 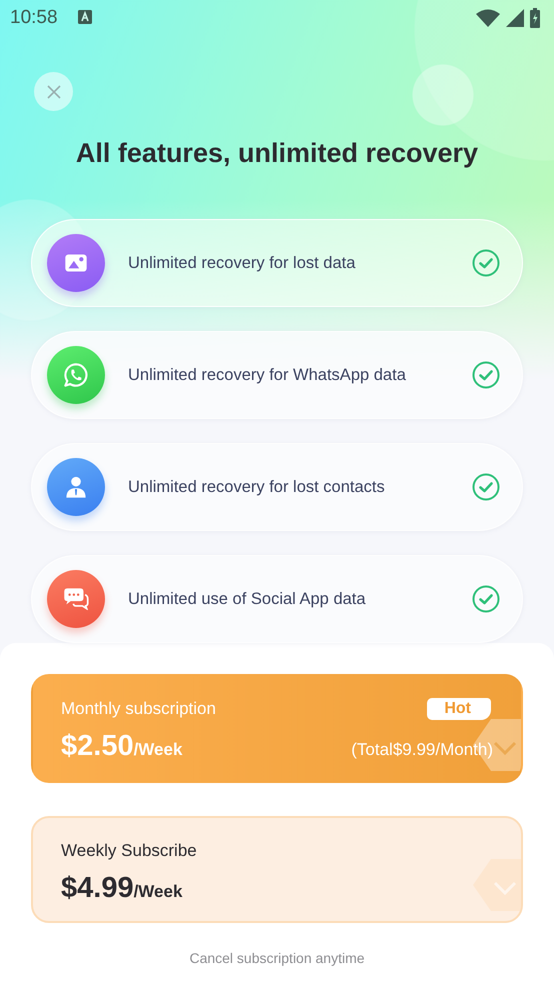 What do you see at coordinates (496, 885) in the screenshot?
I see `corner-check-icon` at bounding box center [496, 885].